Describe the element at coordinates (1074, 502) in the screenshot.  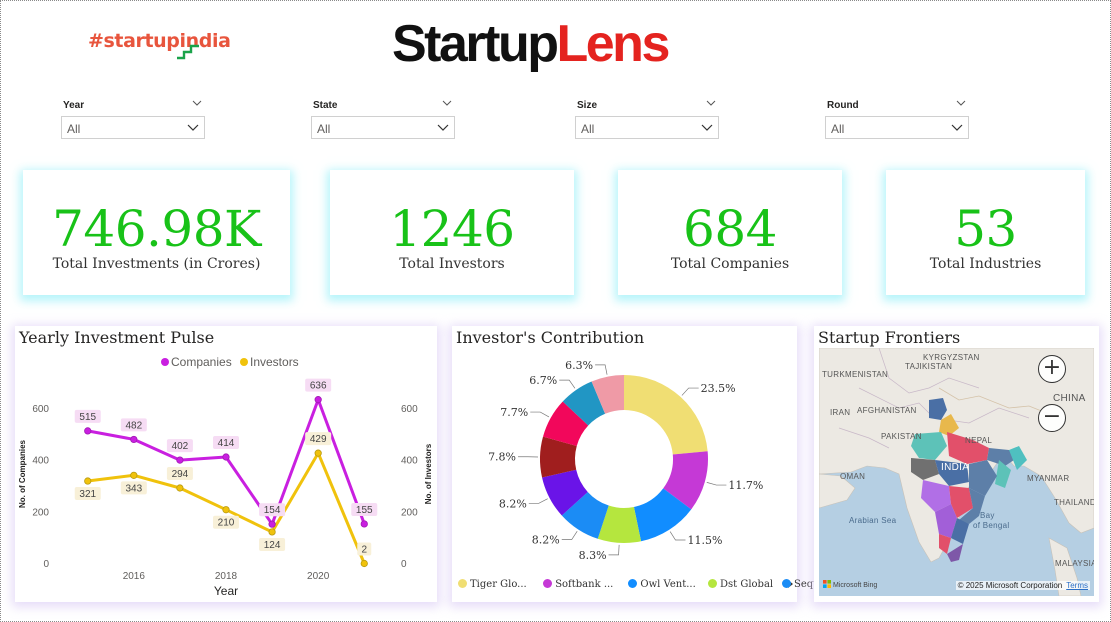
I see `map-label: THAILAND` at that location.